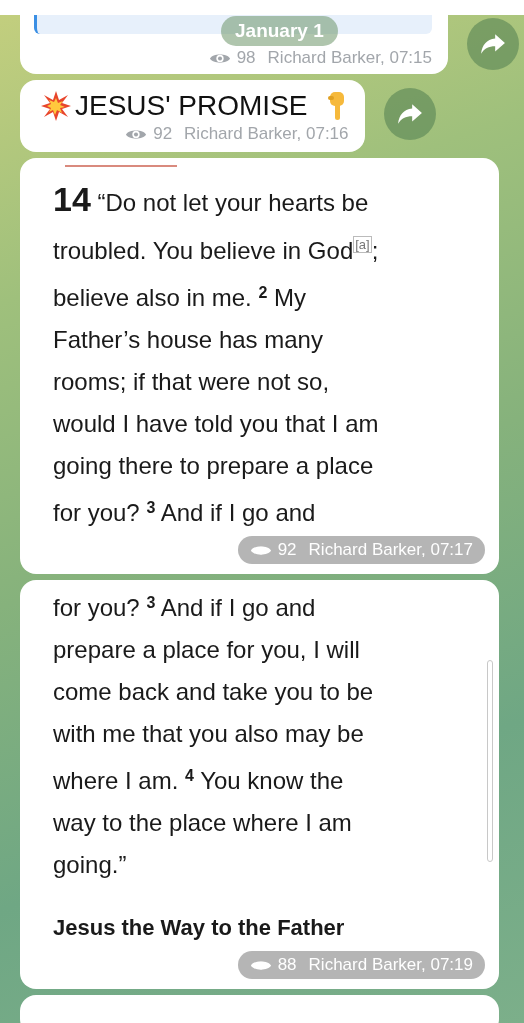 Image resolution: width=524 pixels, height=1023 pixels. What do you see at coordinates (202, 823) in the screenshot?
I see `text-line: way to the place where I am` at bounding box center [202, 823].